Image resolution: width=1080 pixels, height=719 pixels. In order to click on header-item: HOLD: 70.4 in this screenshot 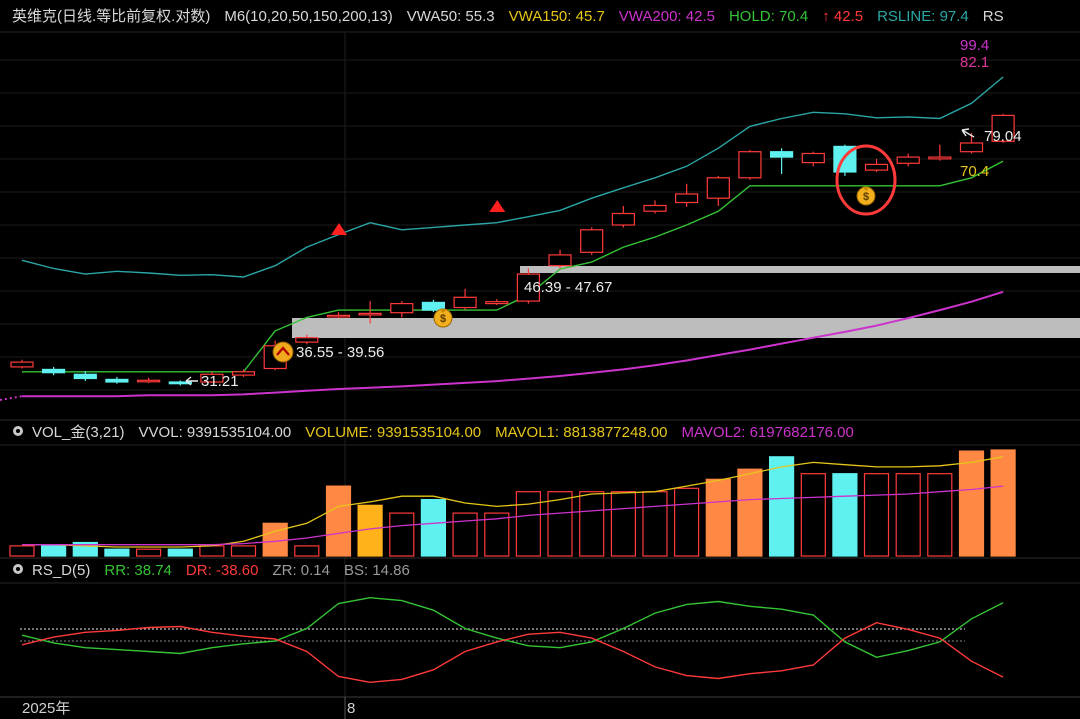, I will do `click(768, 16)`.